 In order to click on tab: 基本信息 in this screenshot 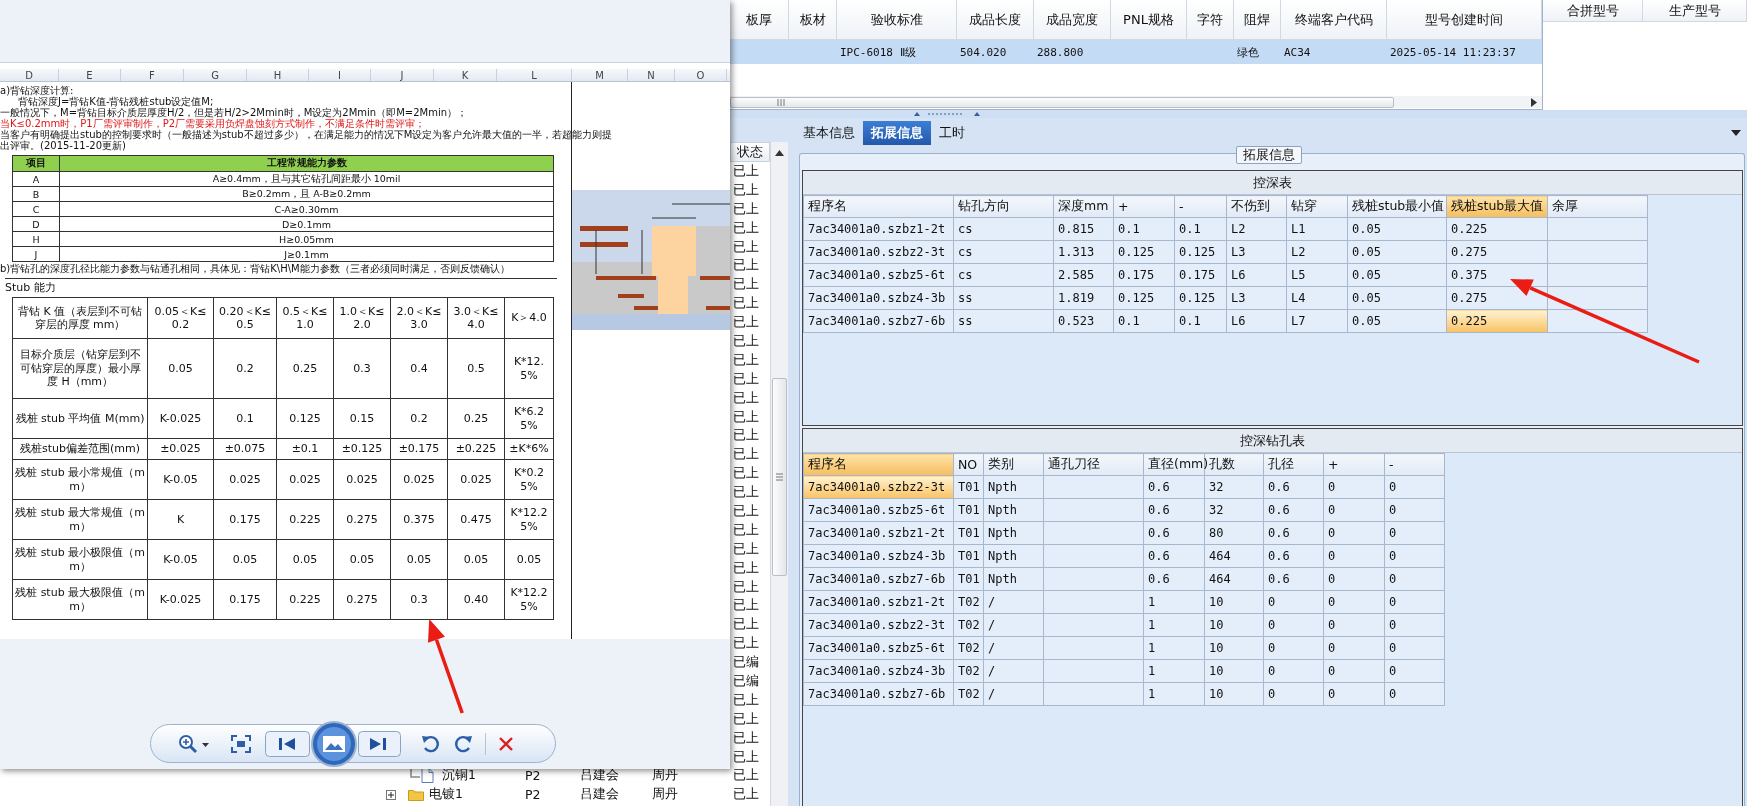, I will do `click(829, 133)`.